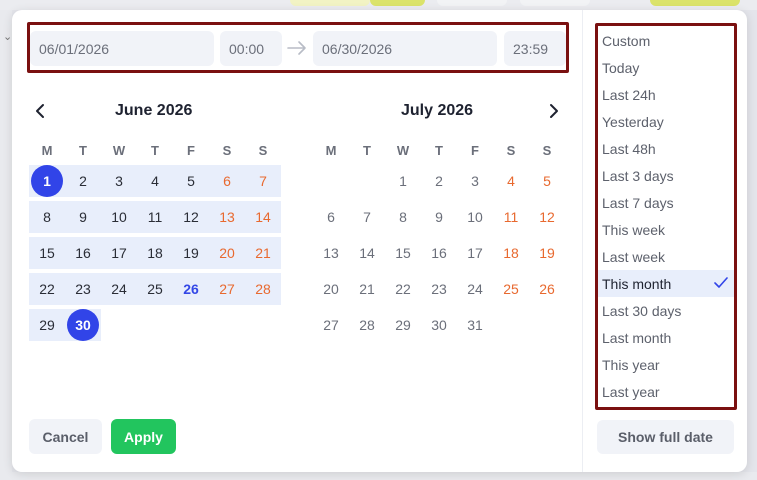 Image resolution: width=757 pixels, height=480 pixels. I want to click on weekday-label: F, so click(475, 150).